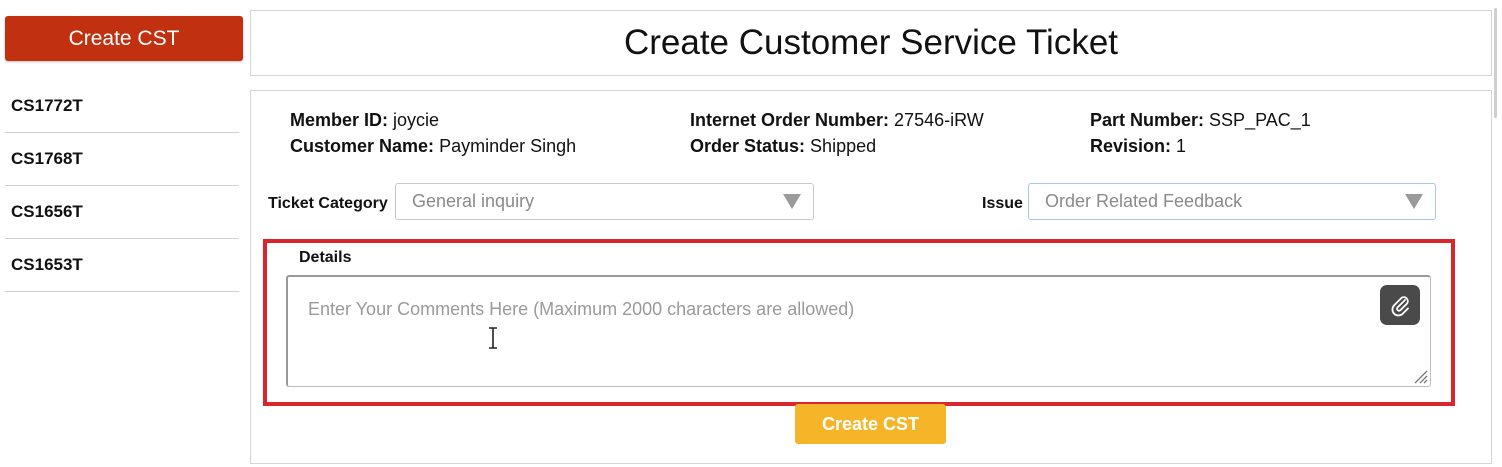 The image size is (1502, 467). What do you see at coordinates (122, 212) in the screenshot?
I see `ticket-item: CS1656T` at bounding box center [122, 212].